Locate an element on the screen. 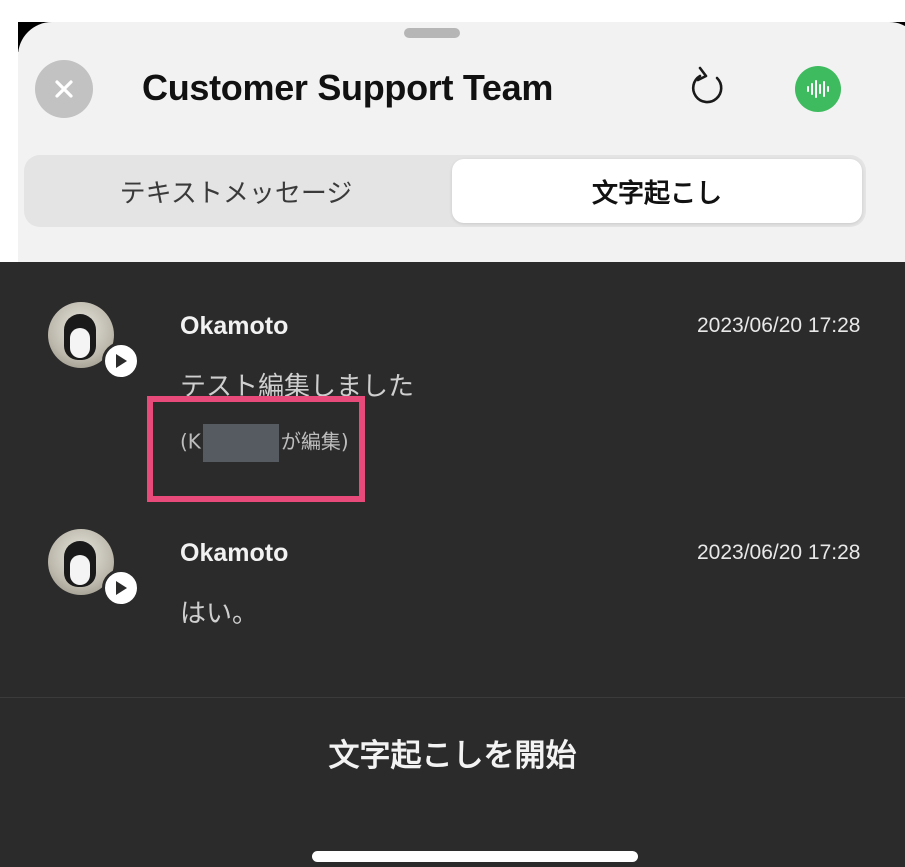 This screenshot has height=867, width=905. refresh-button is located at coordinates (708, 88).